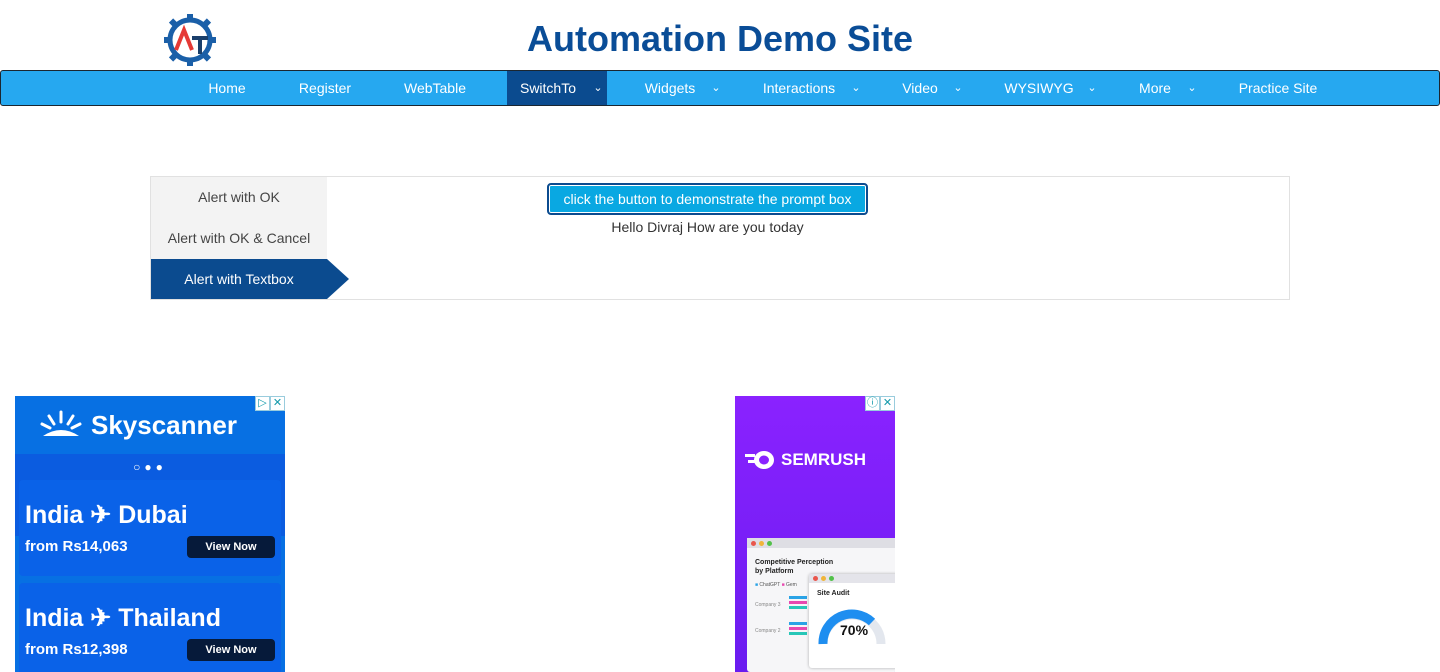  What do you see at coordinates (325, 88) in the screenshot?
I see `nav-register: Register` at bounding box center [325, 88].